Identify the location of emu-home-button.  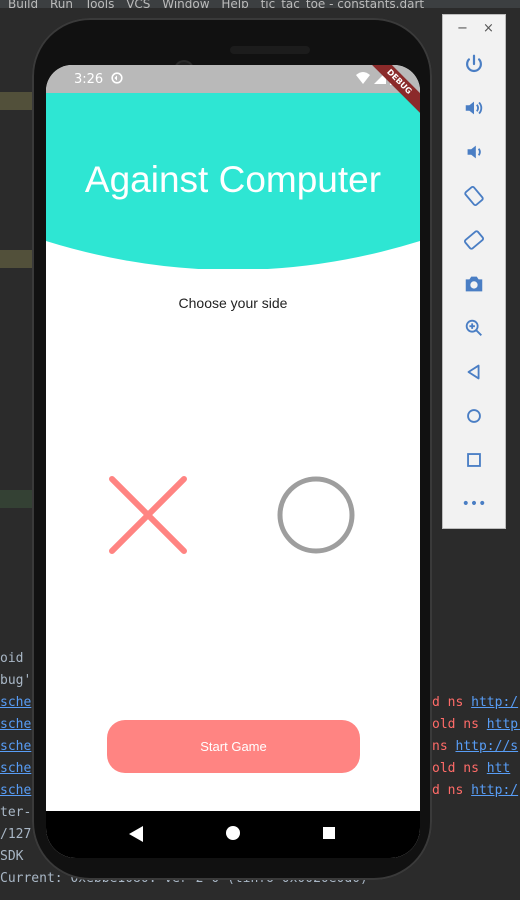
(474, 416).